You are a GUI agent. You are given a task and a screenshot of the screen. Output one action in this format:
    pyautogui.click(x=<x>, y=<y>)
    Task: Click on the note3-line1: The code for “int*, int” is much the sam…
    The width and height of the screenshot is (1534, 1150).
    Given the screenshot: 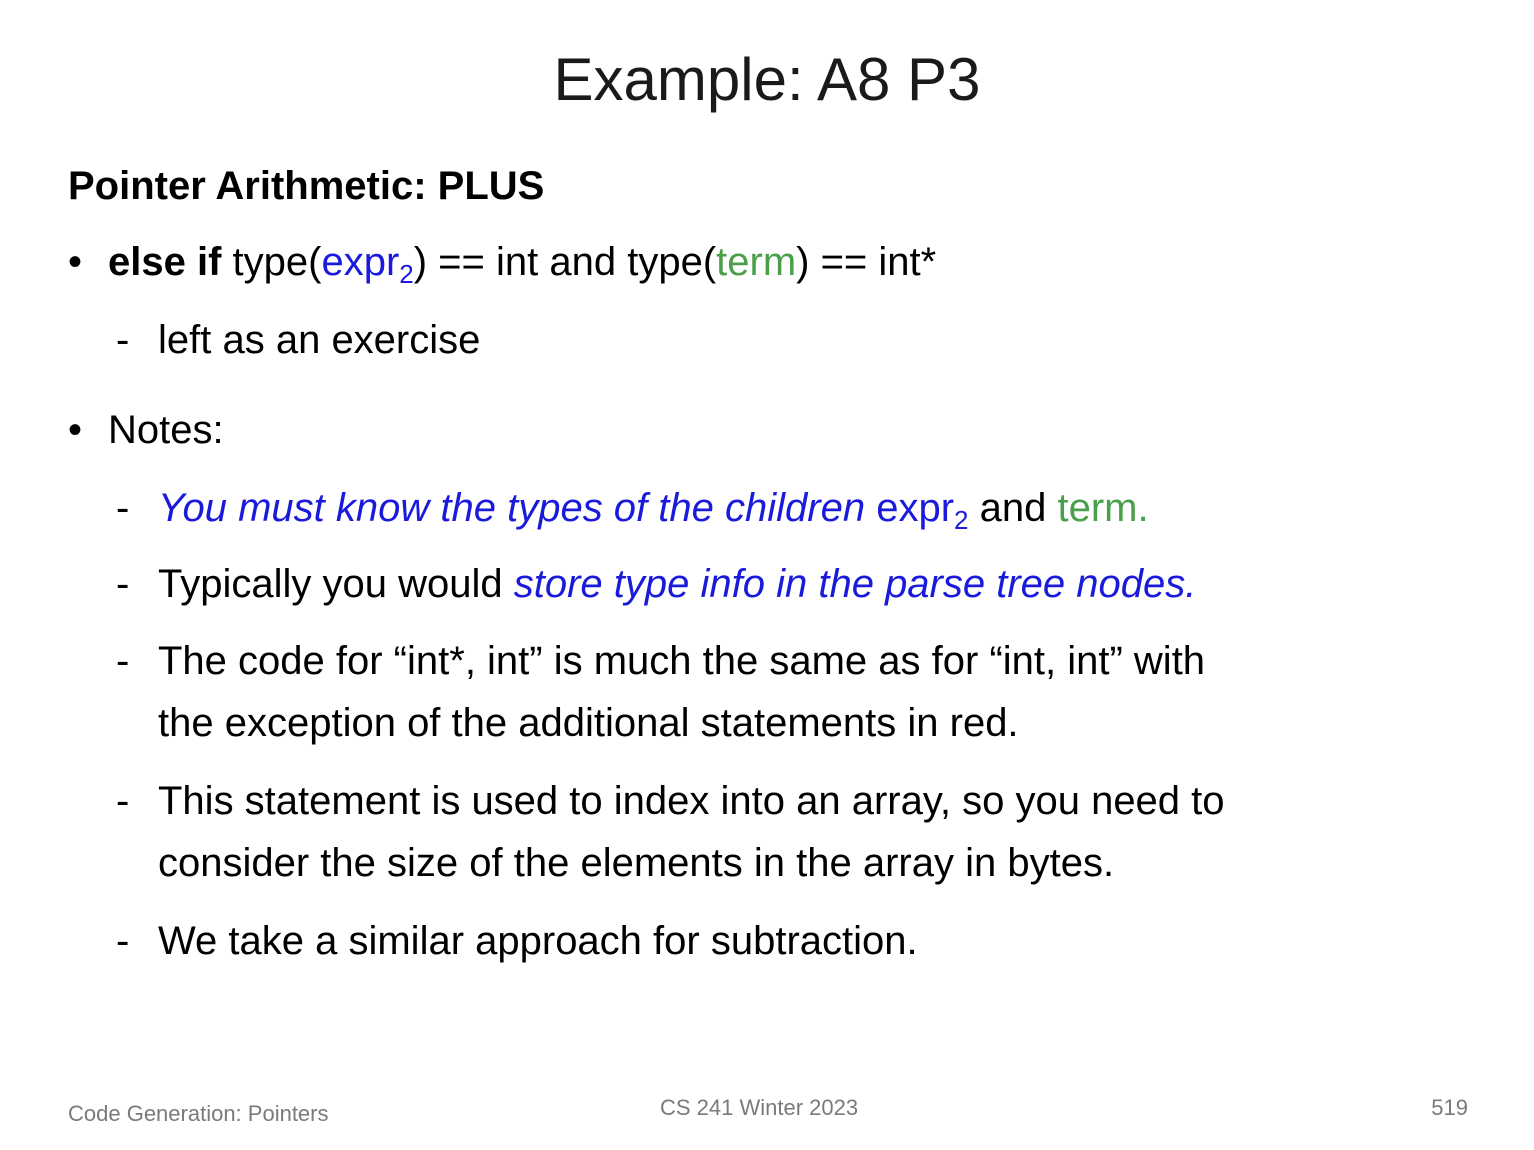 What is the action you would take?
    pyautogui.click(x=682, y=661)
    